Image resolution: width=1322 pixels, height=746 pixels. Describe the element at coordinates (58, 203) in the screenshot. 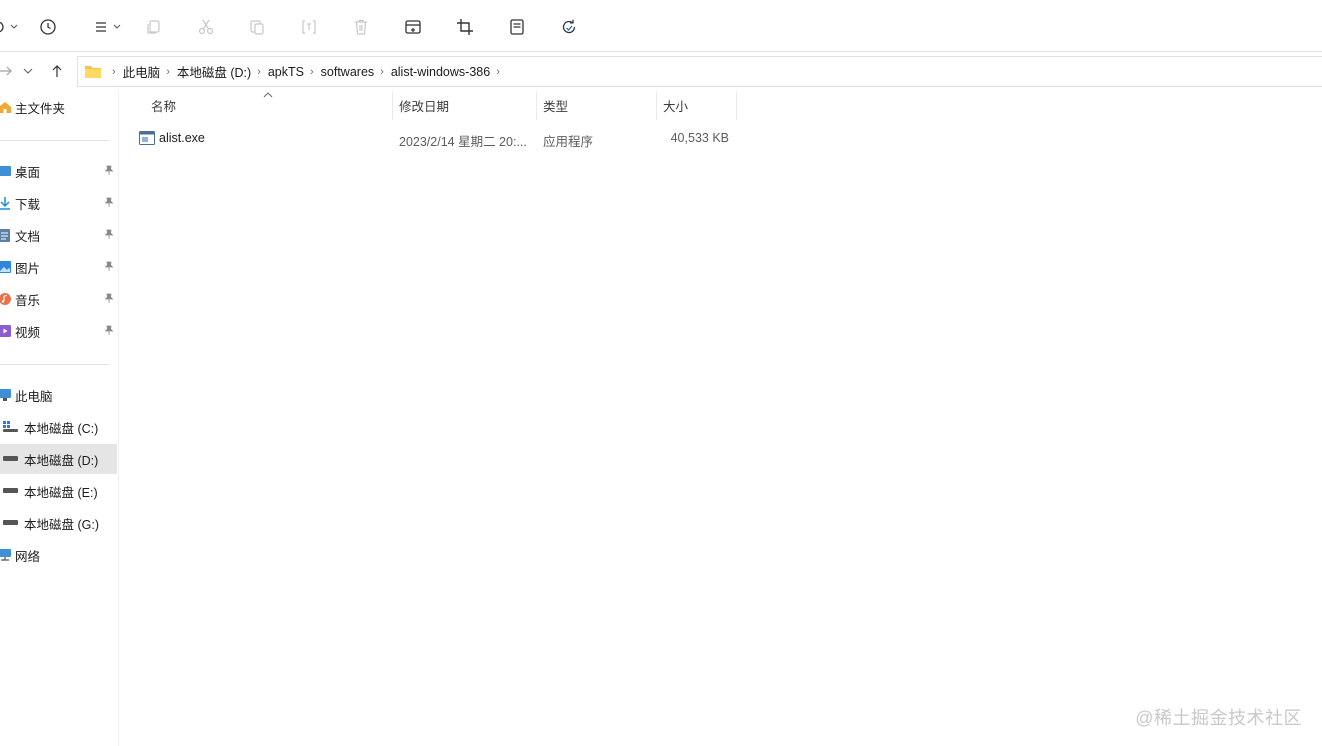

I see `sidebar-item-downloads: 下载` at that location.